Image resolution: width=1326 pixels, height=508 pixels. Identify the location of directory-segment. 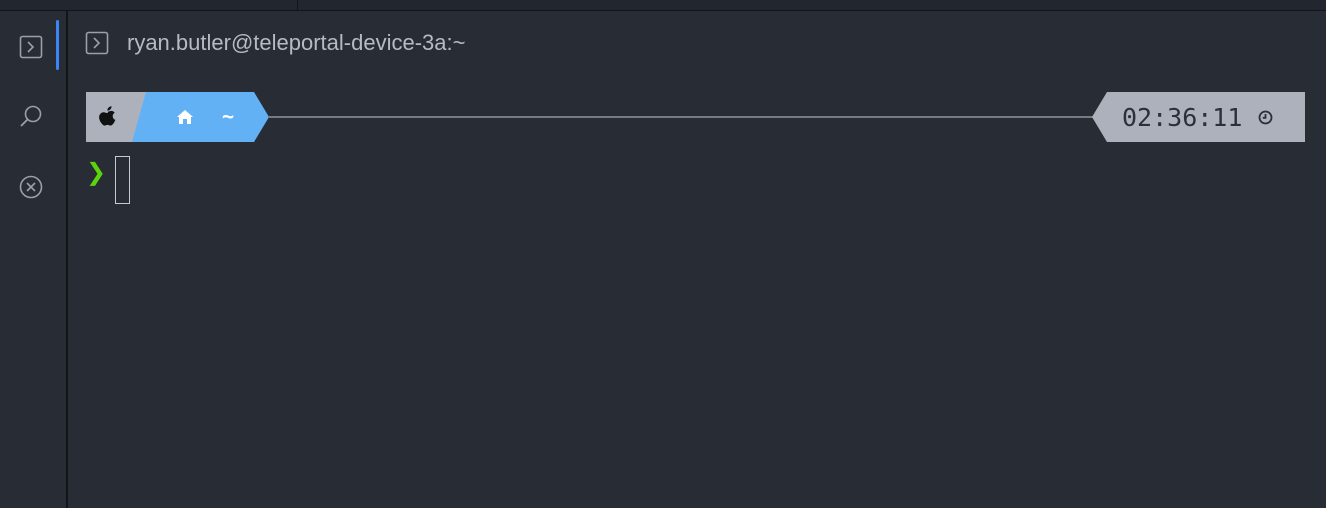
(193, 117).